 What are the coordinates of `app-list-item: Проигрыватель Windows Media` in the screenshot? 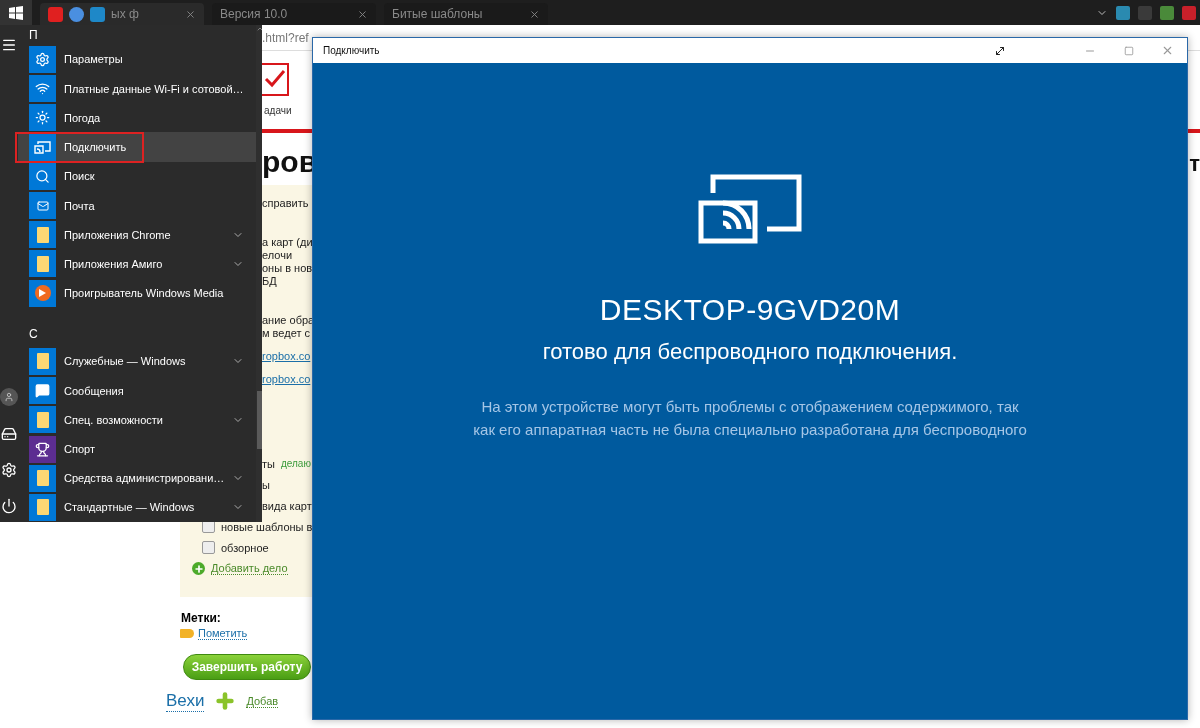 It's located at (137, 293).